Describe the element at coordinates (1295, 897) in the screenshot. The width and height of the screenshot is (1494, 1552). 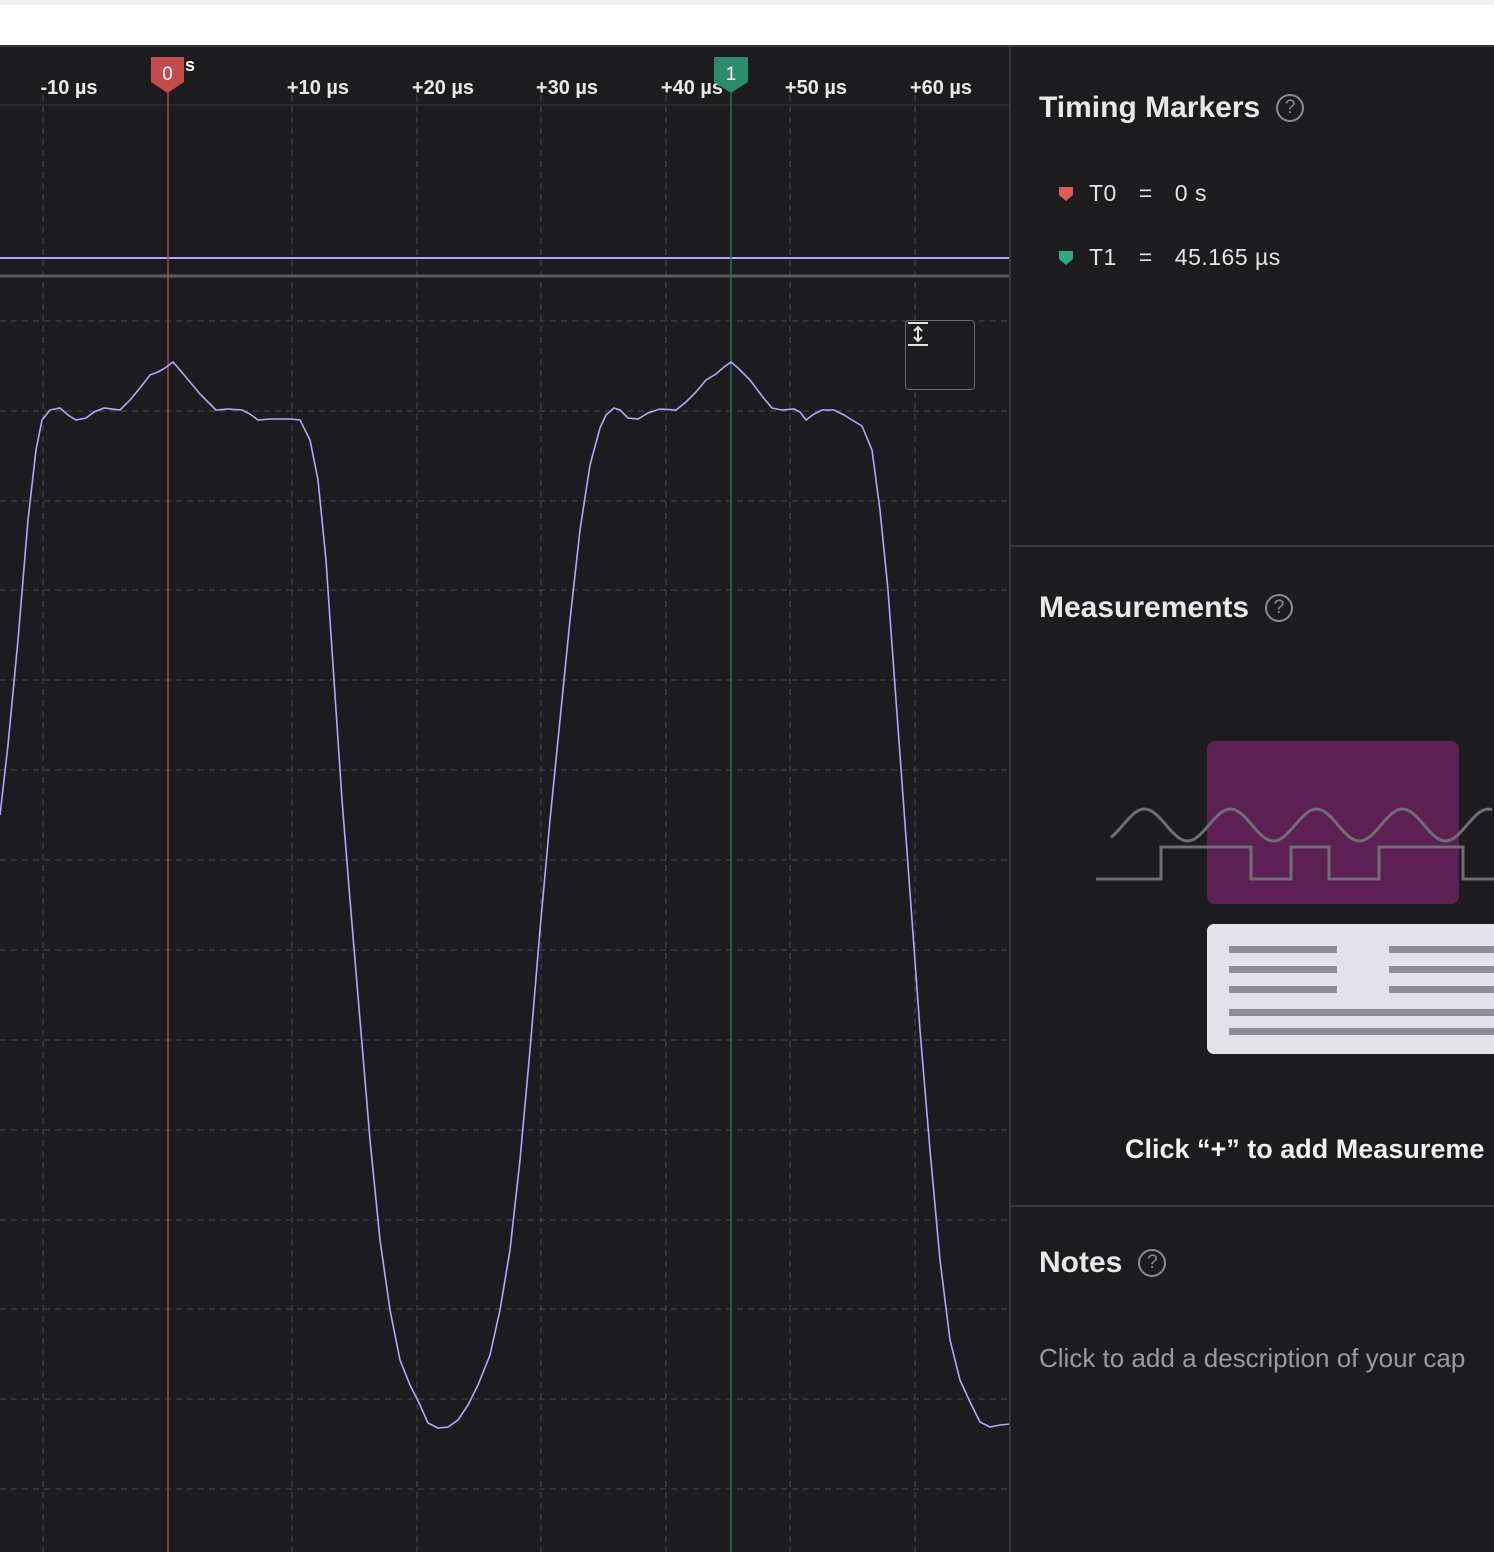
I see `measurements-empty-illustration` at that location.